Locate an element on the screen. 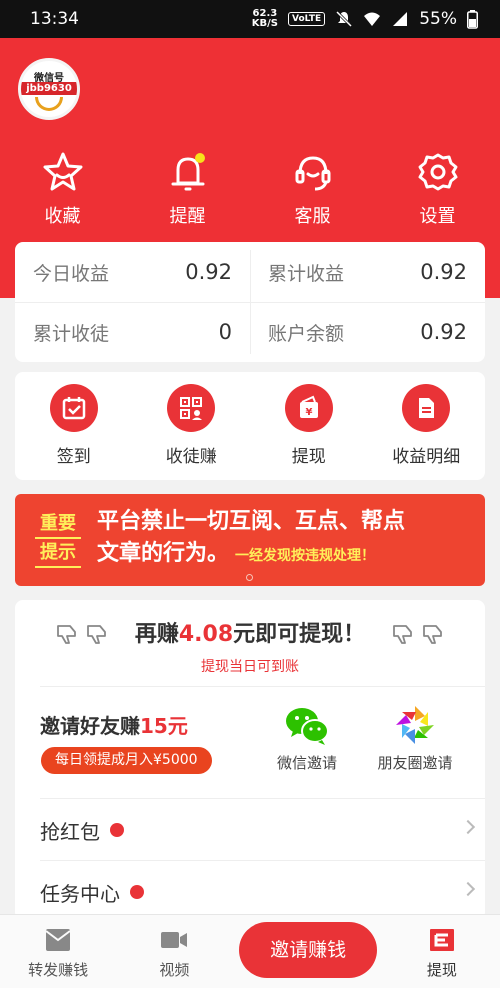  nav-favorites: 收藏 is located at coordinates (62, 189).